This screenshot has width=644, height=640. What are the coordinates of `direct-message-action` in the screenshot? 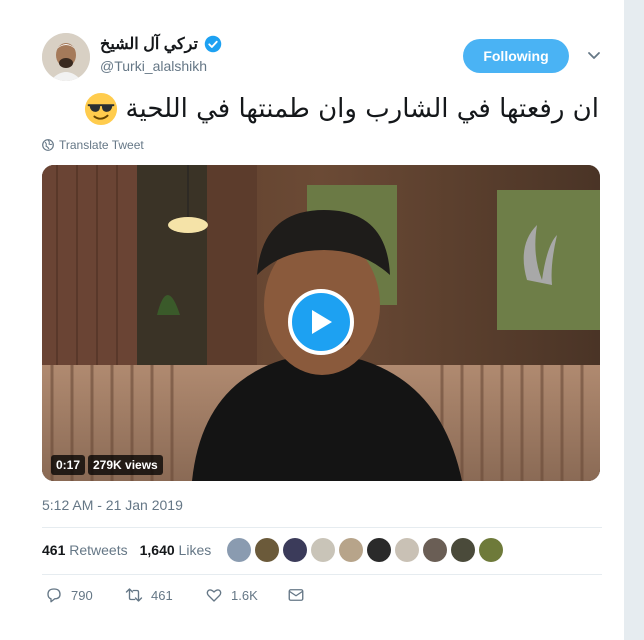 It's located at (296, 595).